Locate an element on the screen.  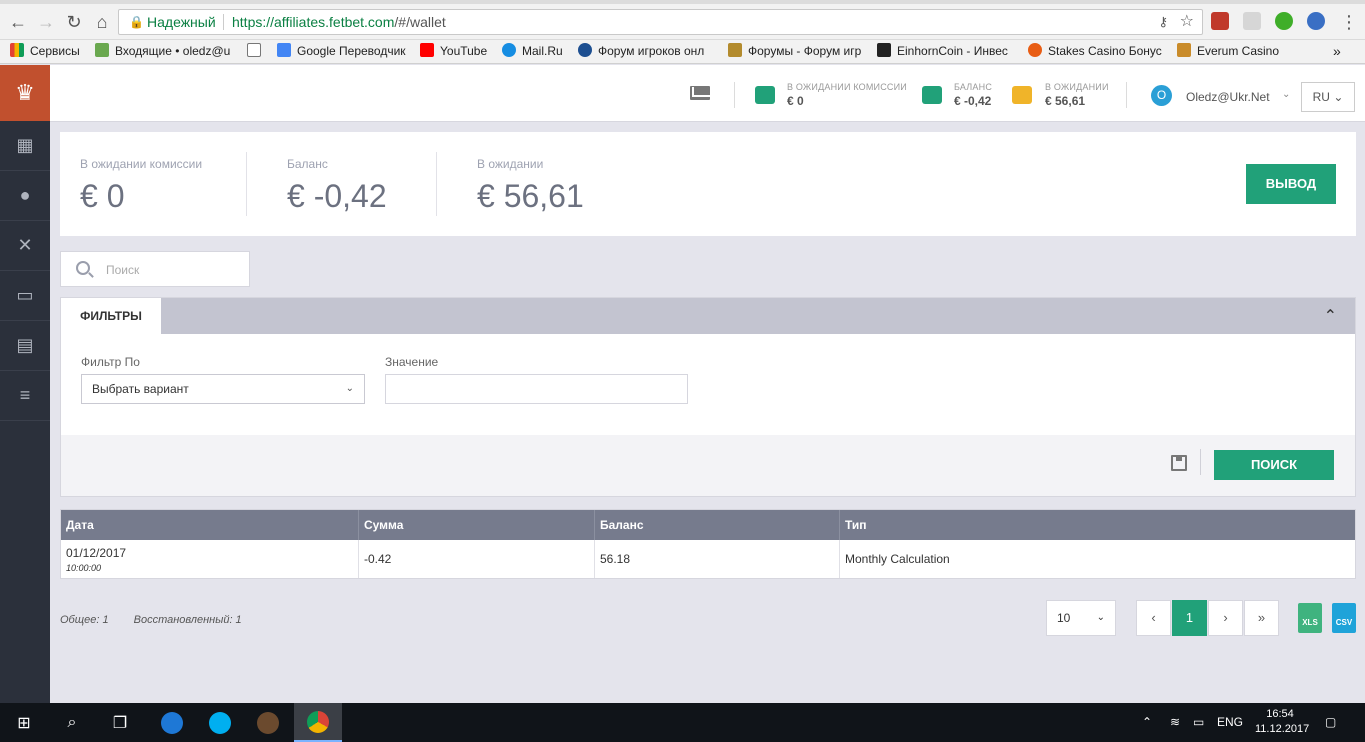
clock-time: 16:54 is located at coordinates (1280, 714).